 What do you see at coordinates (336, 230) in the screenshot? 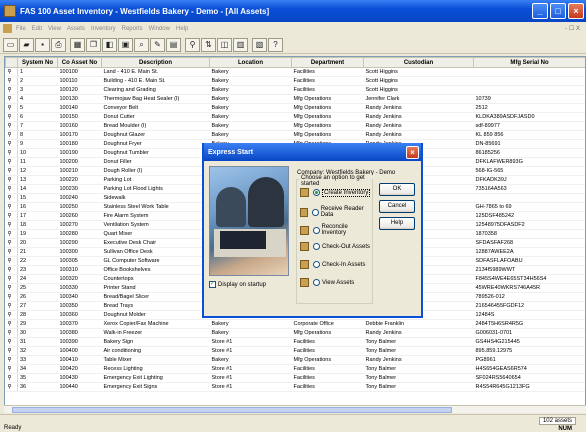
I see `option-reconcile-inventory: Reconcile Inventory` at bounding box center [336, 230].